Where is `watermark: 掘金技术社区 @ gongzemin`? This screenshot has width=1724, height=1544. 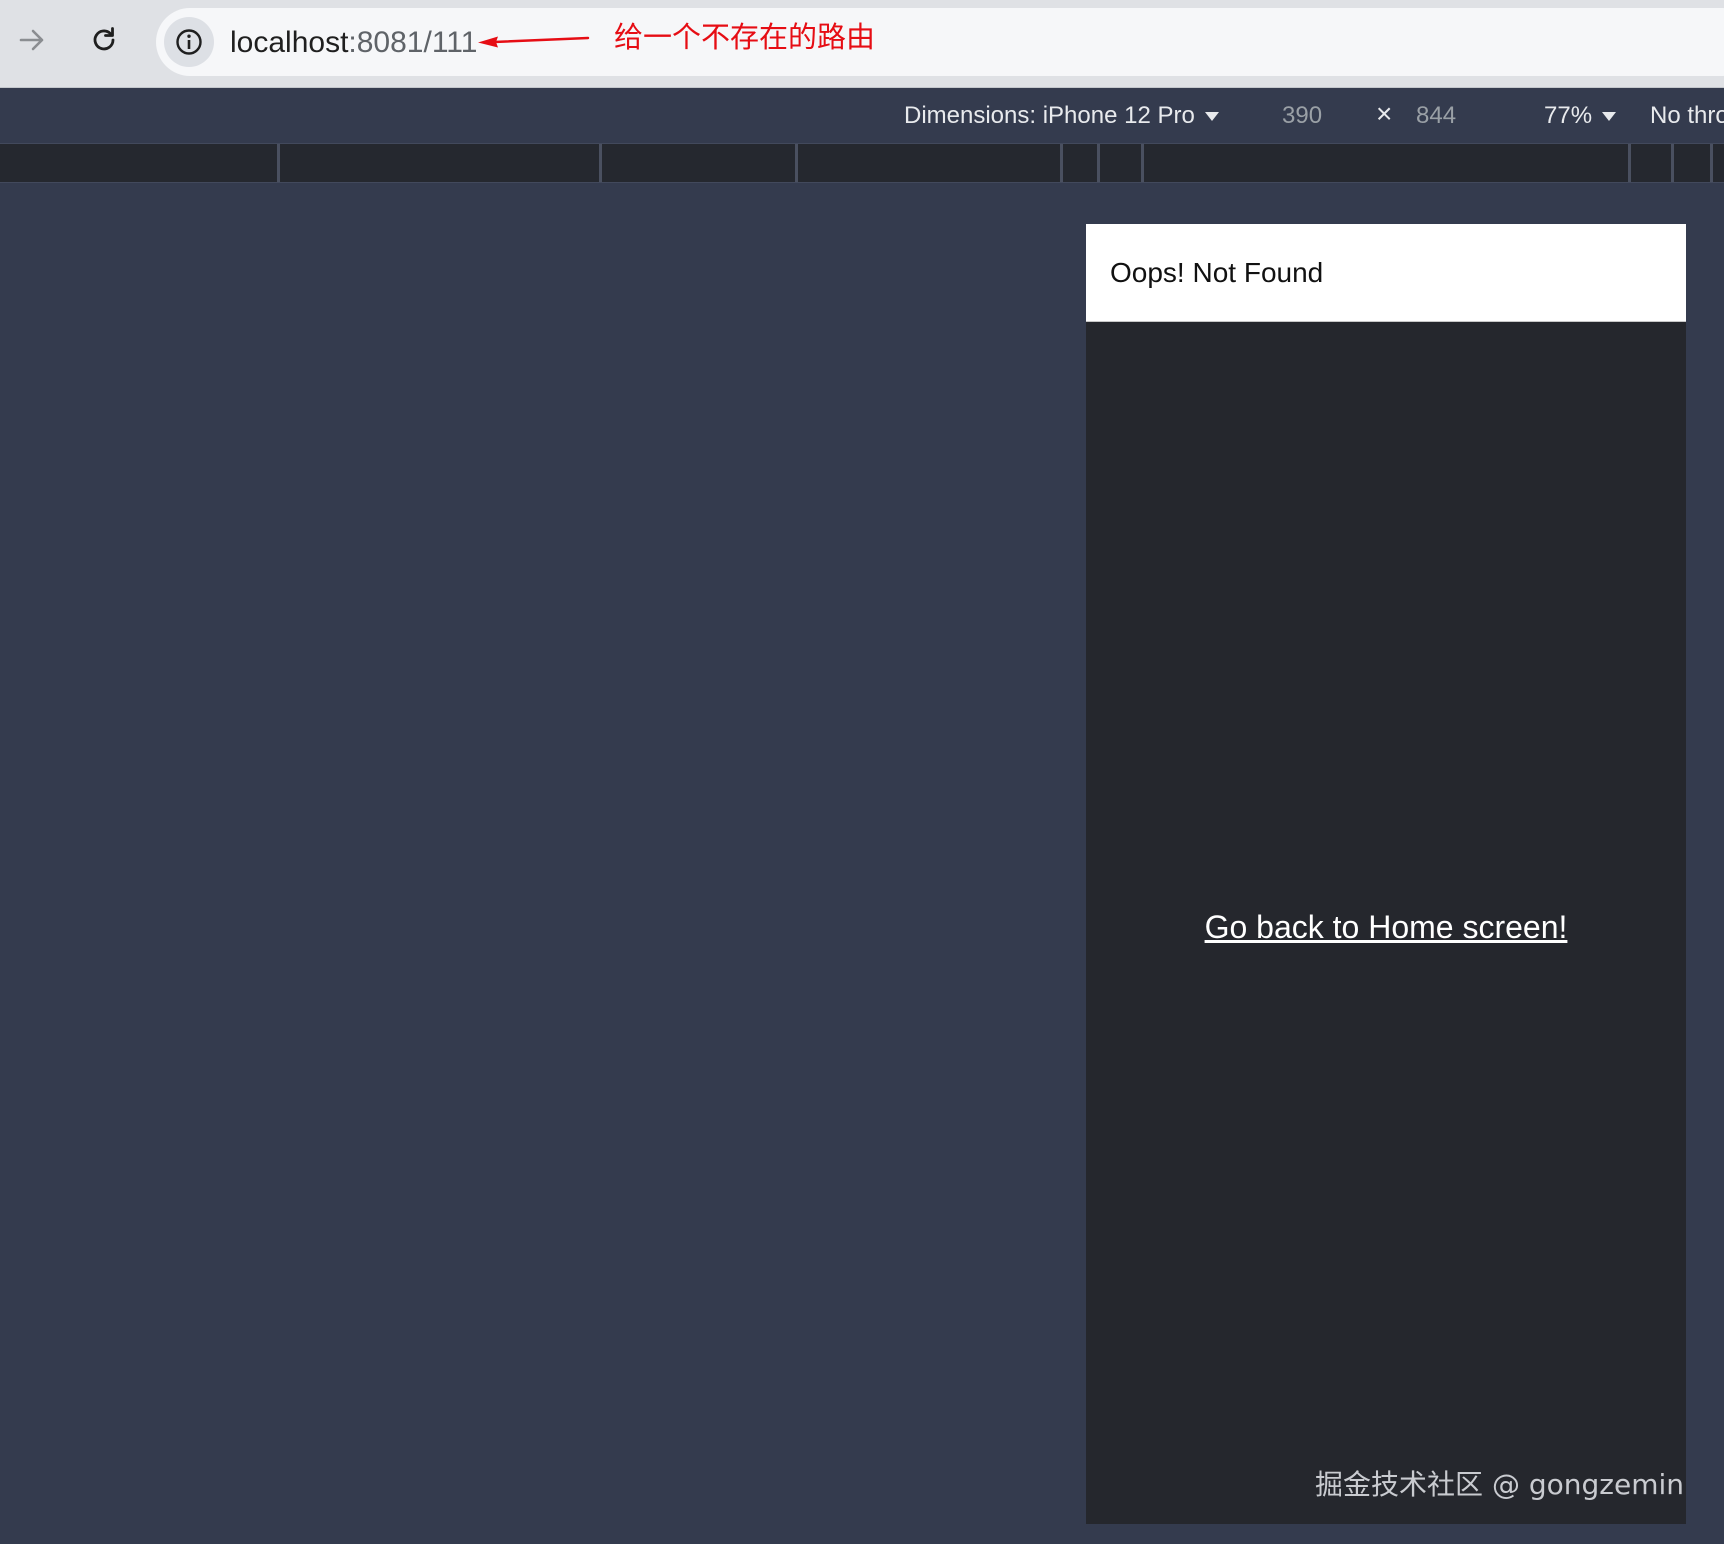 watermark: 掘金技术社区 @ gongzemin is located at coordinates (1499, 1484).